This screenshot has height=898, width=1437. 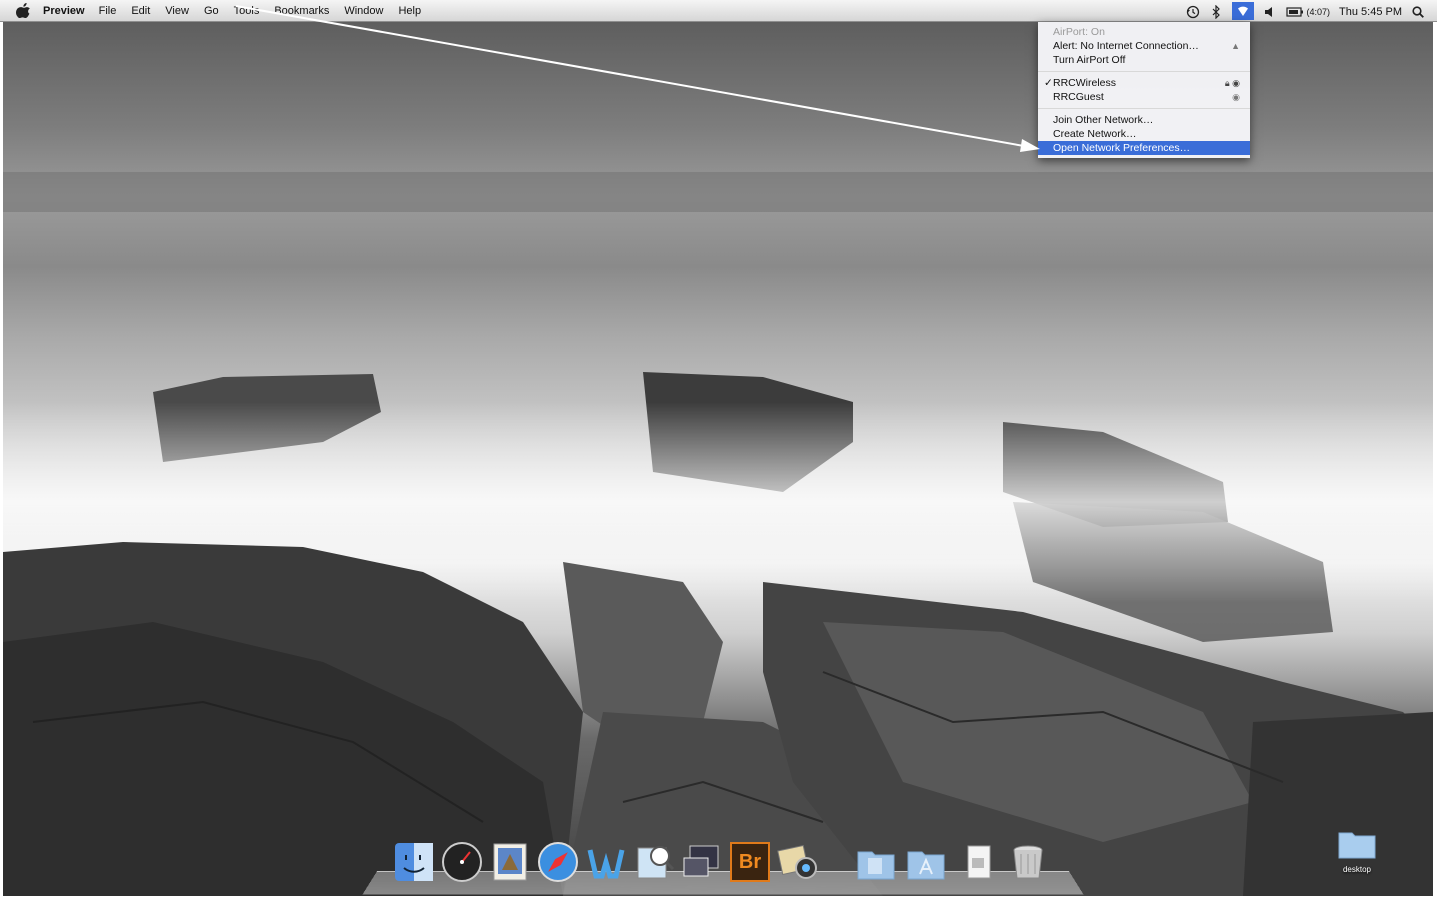 What do you see at coordinates (1144, 97) in the screenshot?
I see `network-item-rrcguest: RRCGuest ◉` at bounding box center [1144, 97].